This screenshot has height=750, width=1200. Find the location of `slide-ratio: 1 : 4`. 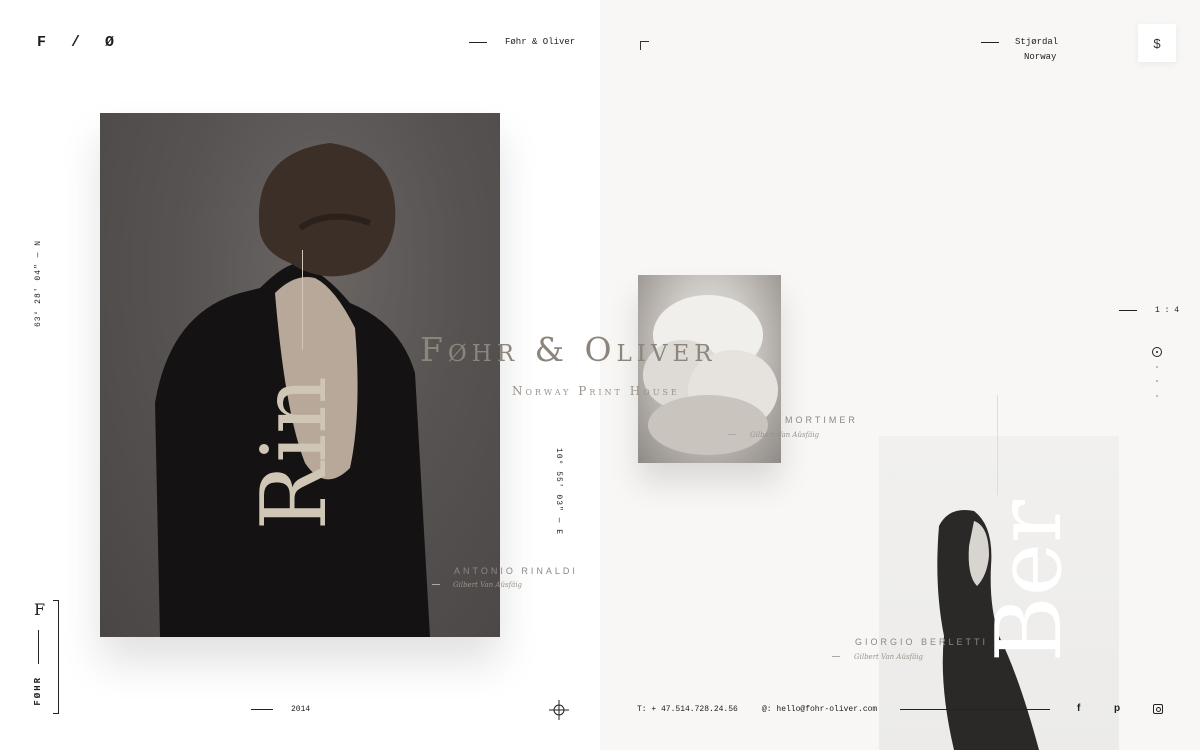

slide-ratio: 1 : 4 is located at coordinates (1167, 310).